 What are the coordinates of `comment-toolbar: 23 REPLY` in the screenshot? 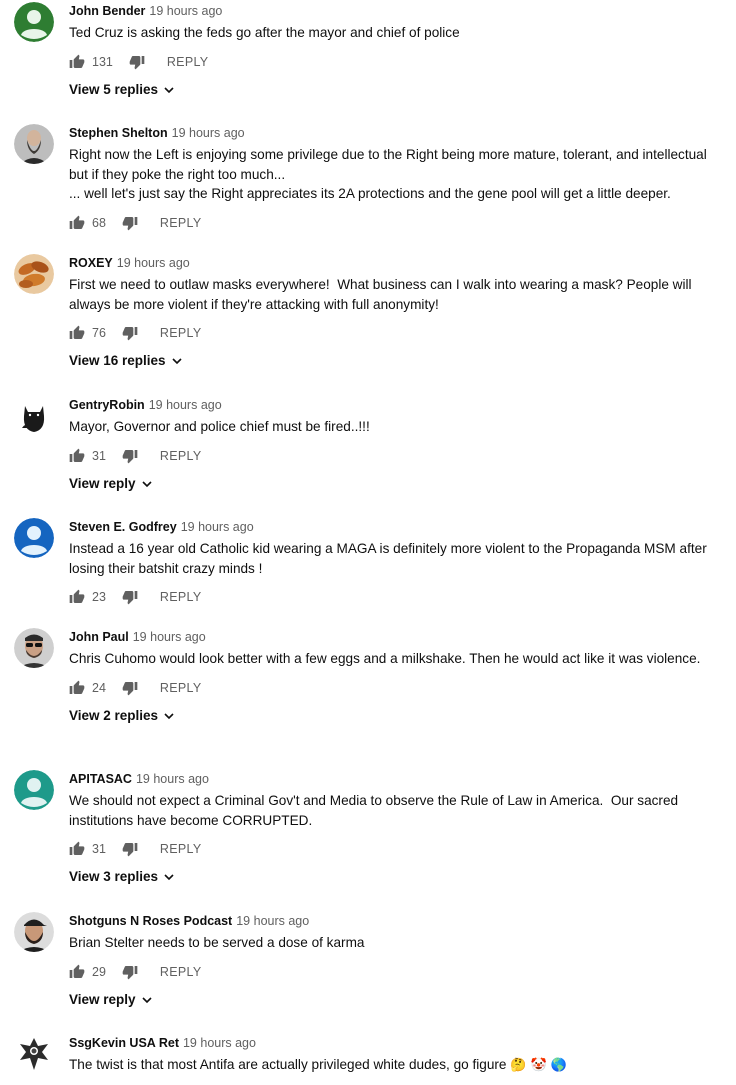 It's located at (392, 597).